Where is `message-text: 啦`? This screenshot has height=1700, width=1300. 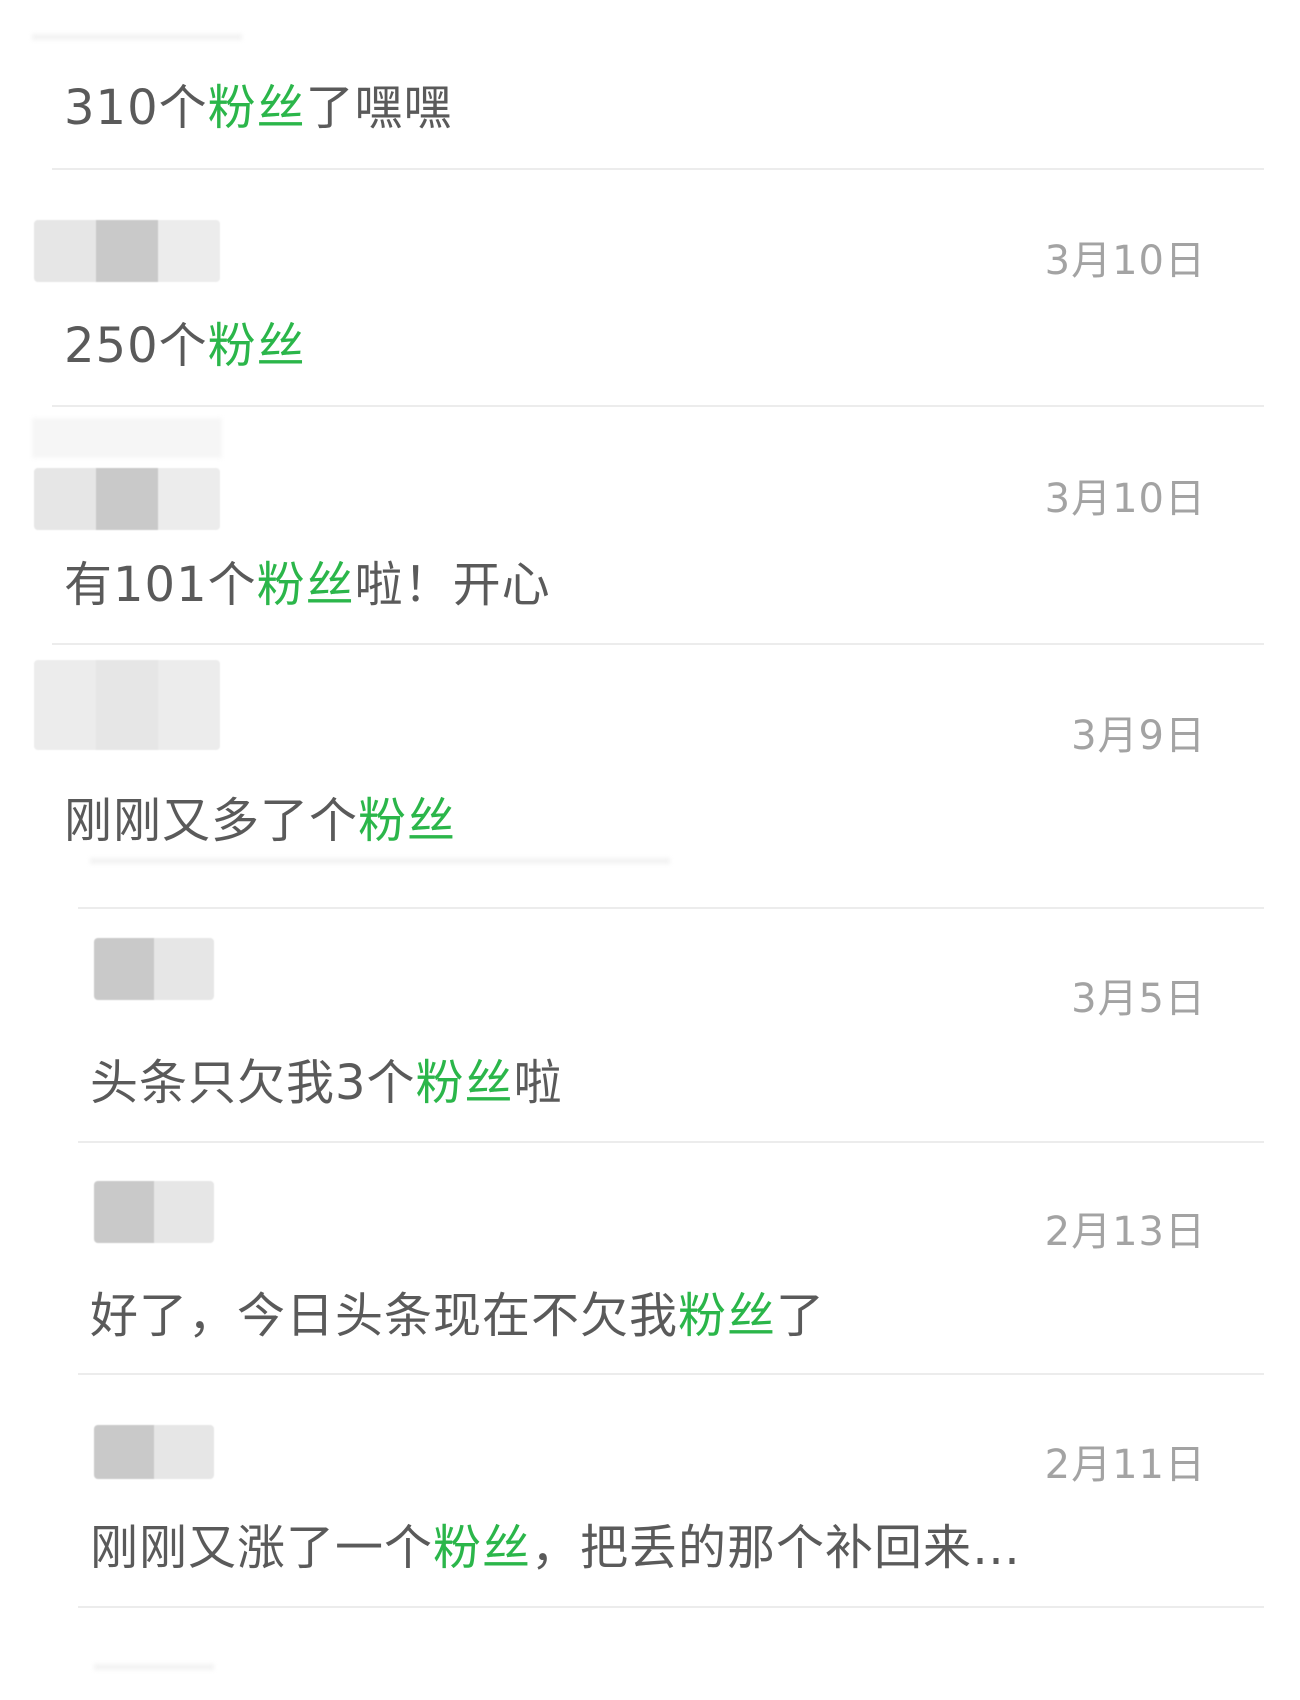 message-text: 啦 is located at coordinates (538, 1083).